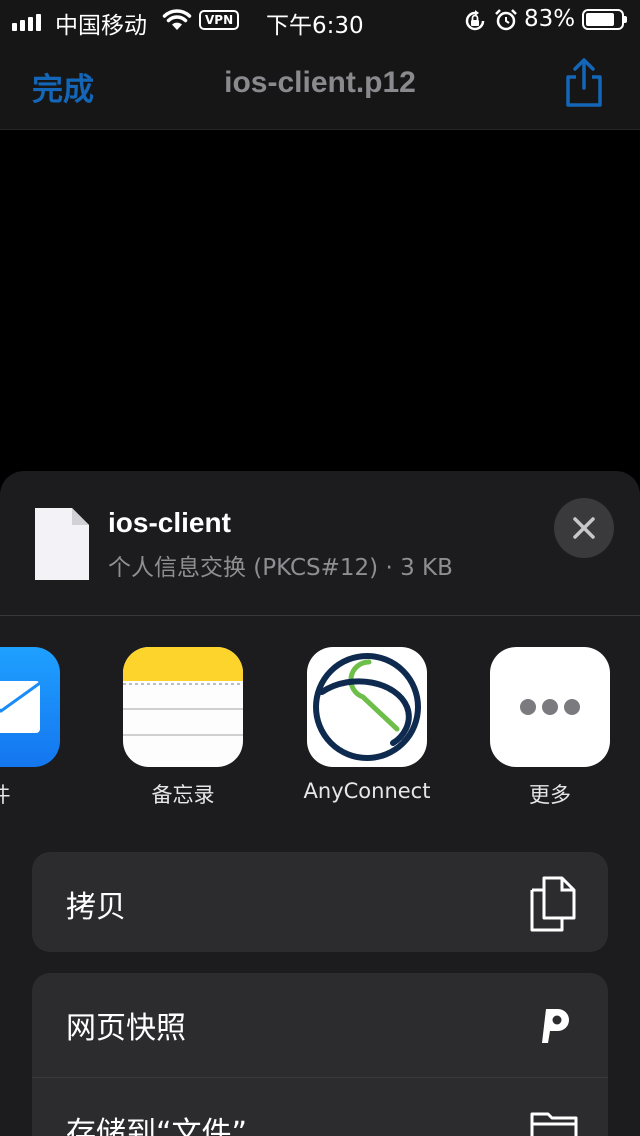 The height and width of the screenshot is (1136, 640). Describe the element at coordinates (506, 20) in the screenshot. I see `alarm-icon` at that location.